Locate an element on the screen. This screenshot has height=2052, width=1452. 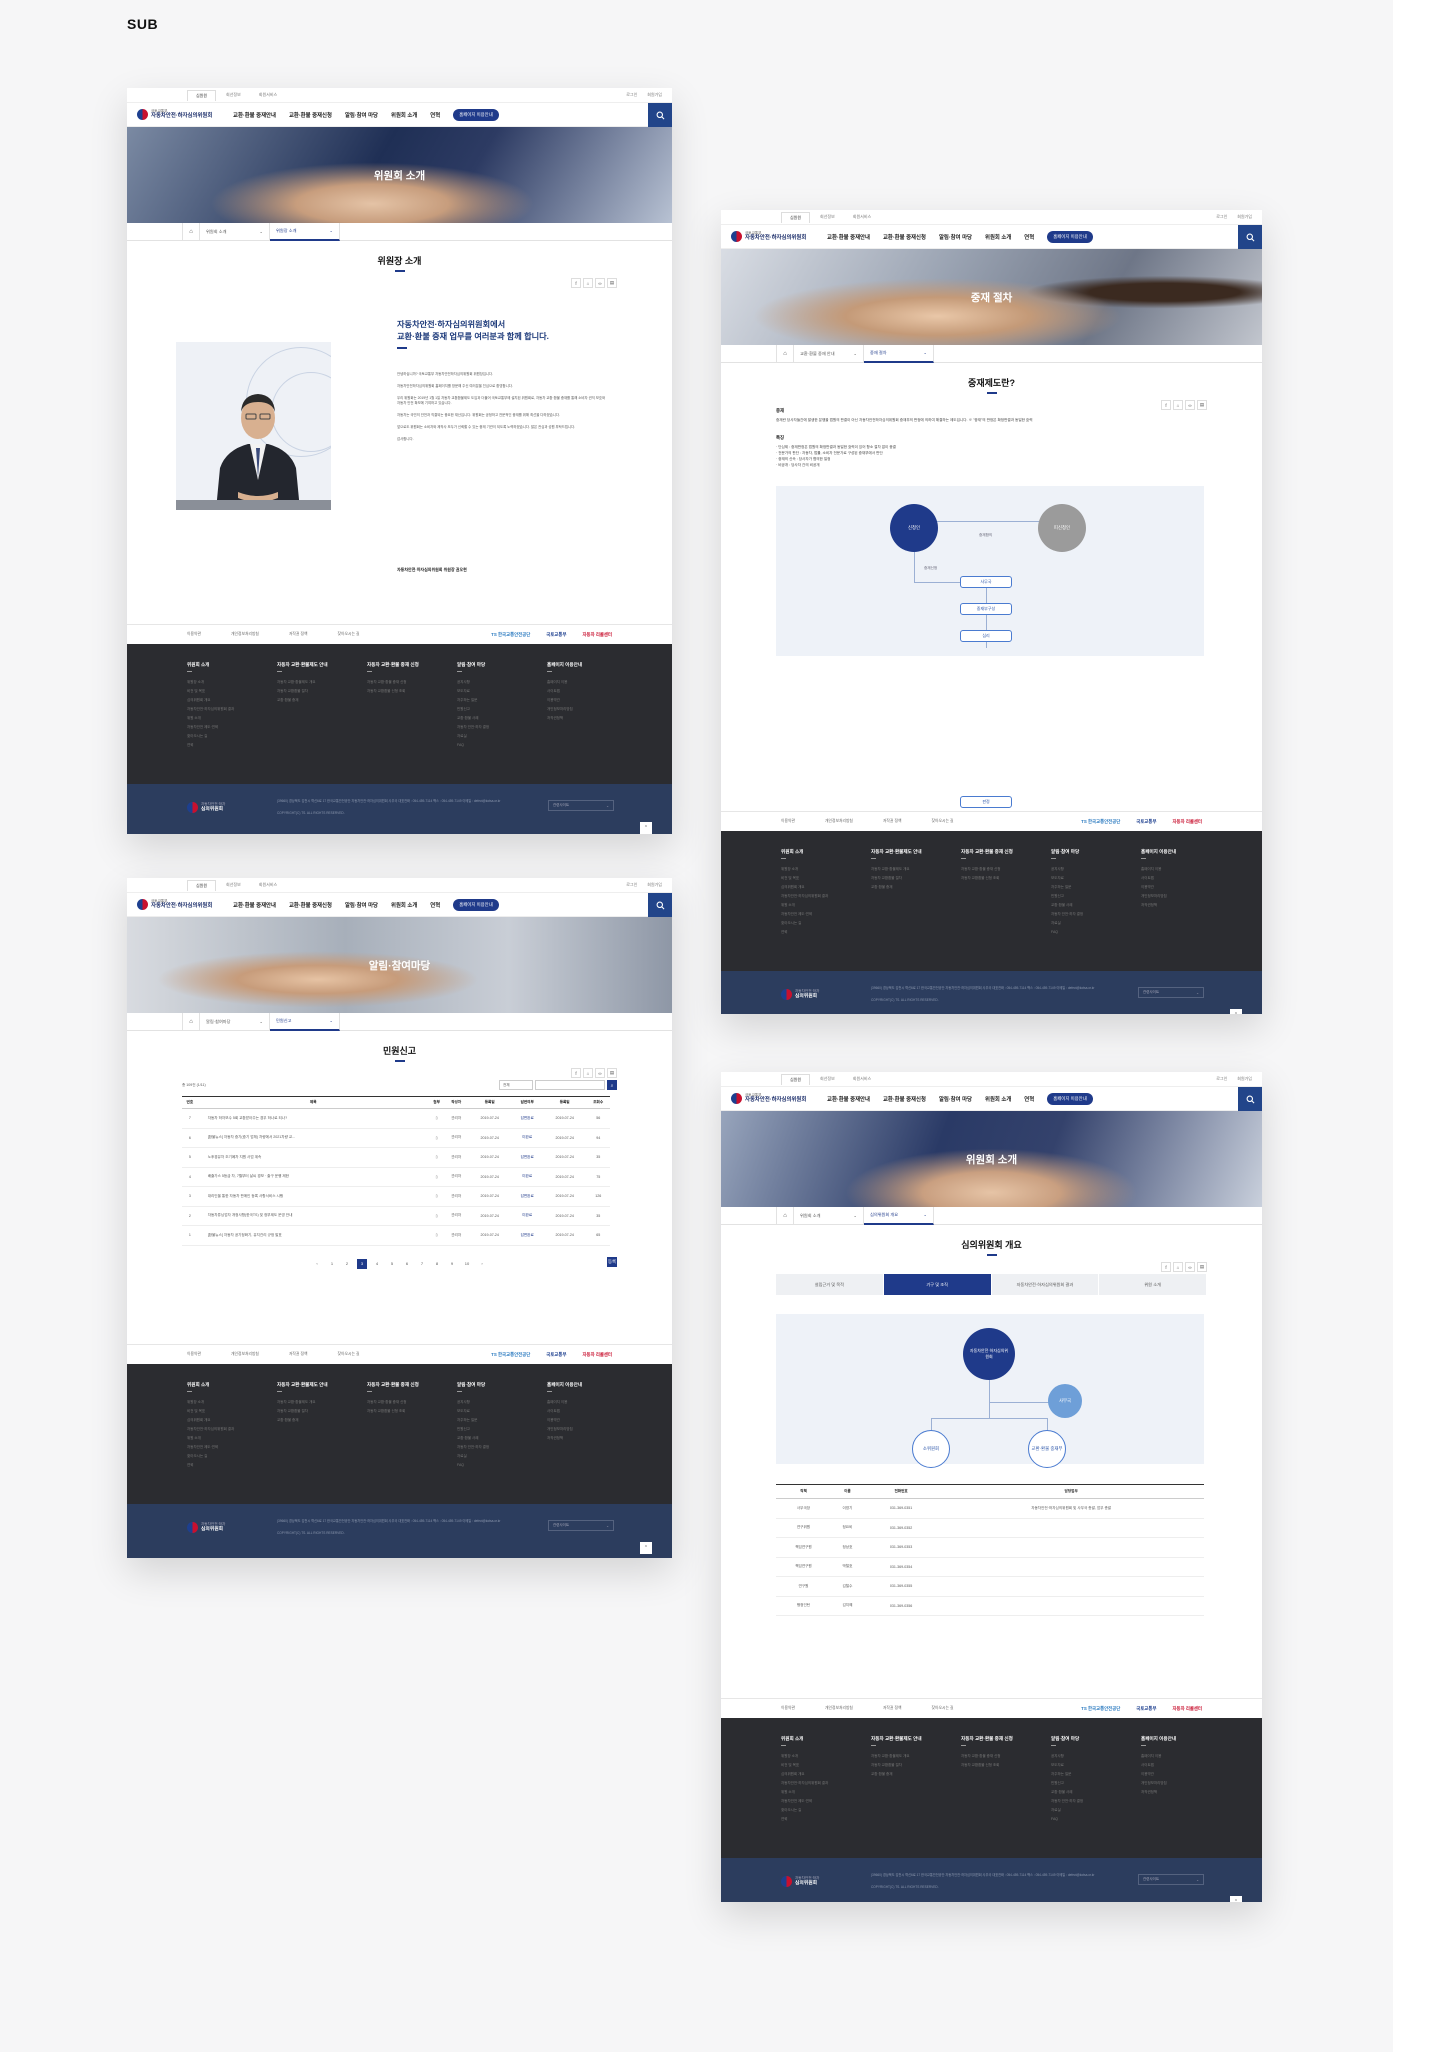
footer-menu-item: 민원신고 is located at coordinates (1082, 896).